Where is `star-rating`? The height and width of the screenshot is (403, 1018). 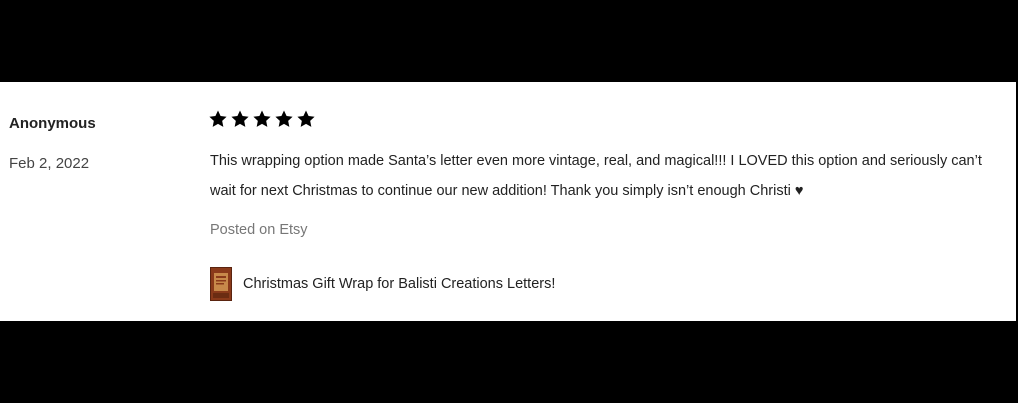
star-rating is located at coordinates (263, 119).